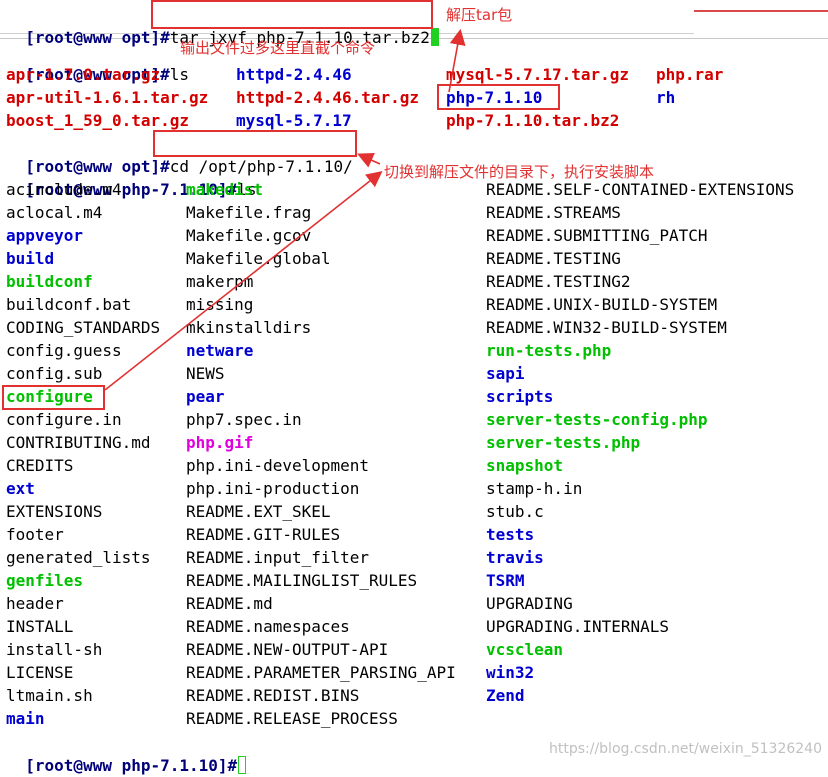  Describe the element at coordinates (83, 327) in the screenshot. I see `list-item: CODING_STANDARDS` at that location.